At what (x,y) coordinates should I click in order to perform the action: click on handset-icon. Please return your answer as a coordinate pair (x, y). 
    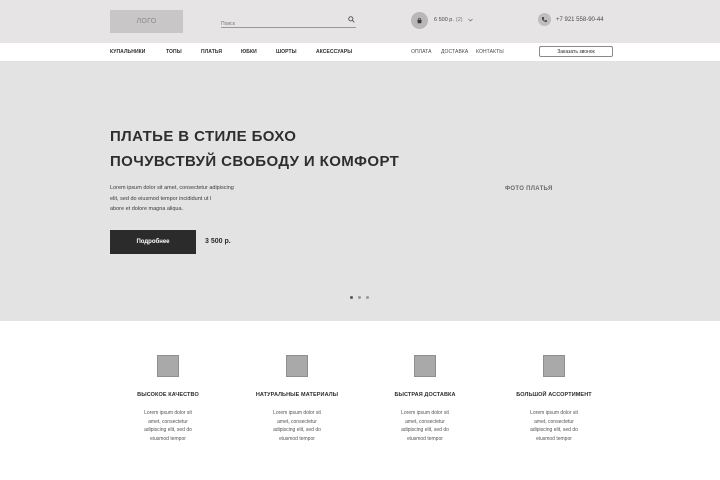
    Looking at the image, I should click on (544, 19).